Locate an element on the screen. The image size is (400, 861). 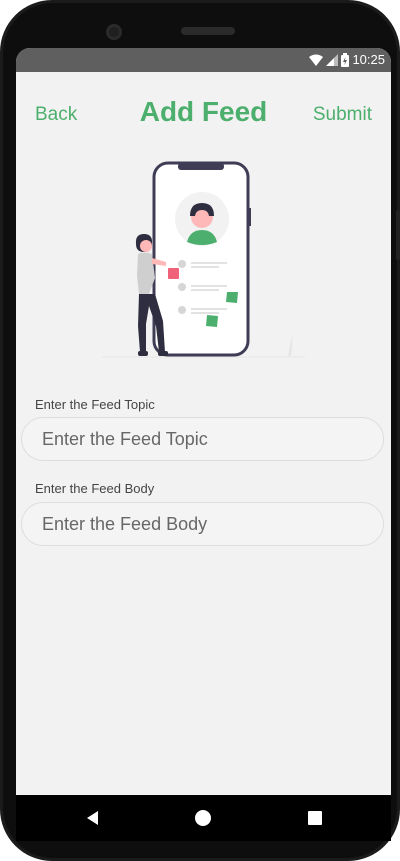
system-nav-bar is located at coordinates (203, 818).